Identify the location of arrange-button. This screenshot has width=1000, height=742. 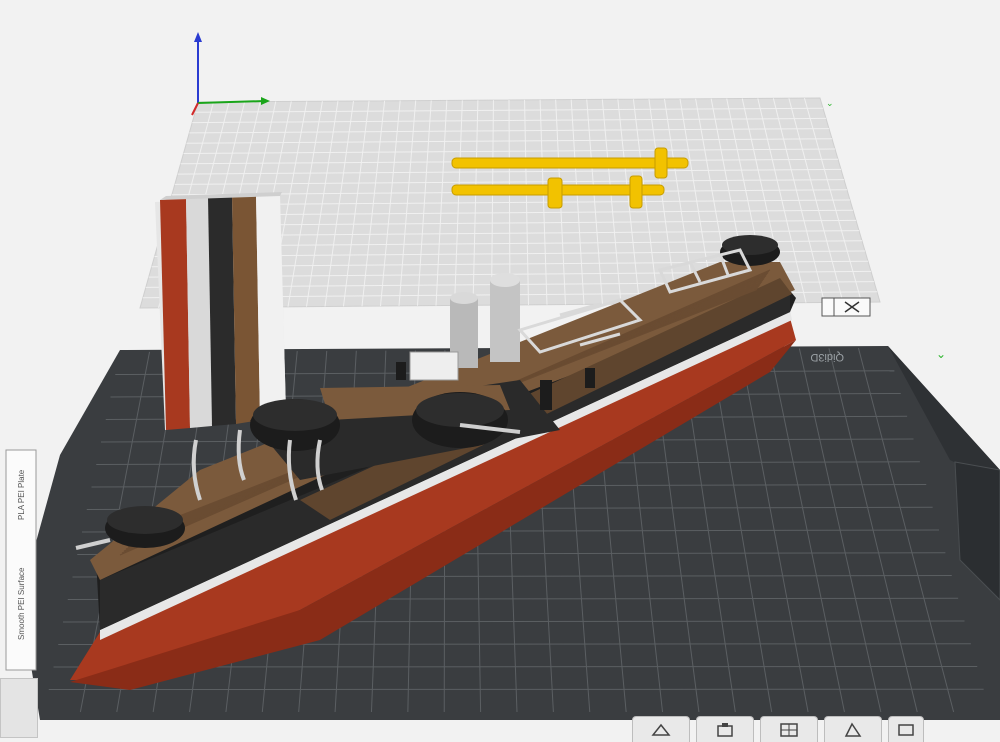
(789, 729).